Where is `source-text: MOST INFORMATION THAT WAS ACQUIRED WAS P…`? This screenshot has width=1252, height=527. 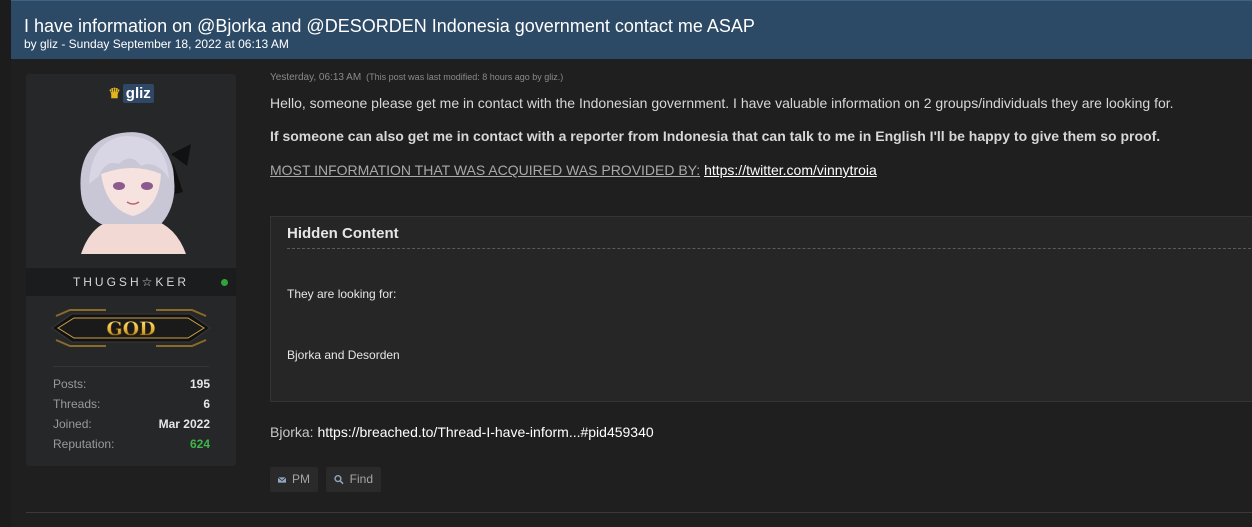 source-text: MOST INFORMATION THAT WAS ACQUIRED WAS P… is located at coordinates (485, 170).